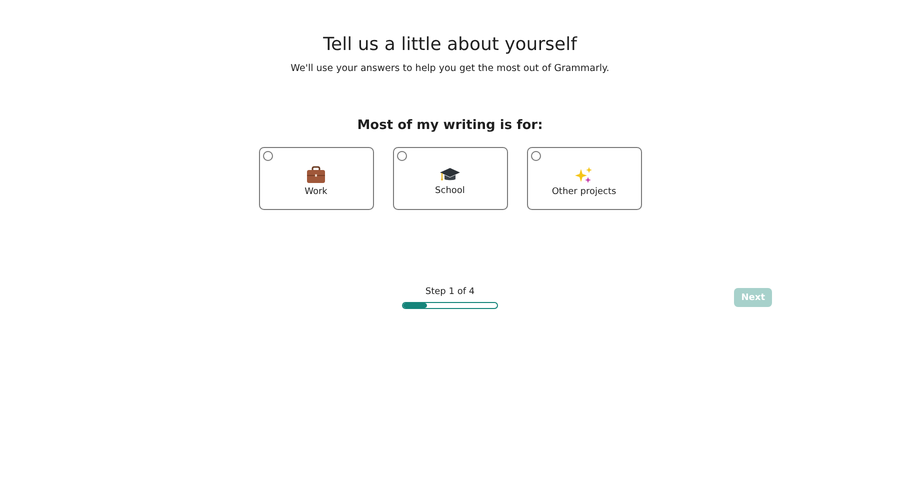 The height and width of the screenshot is (484, 900). I want to click on page-title: Tell us a little about yourself, so click(450, 45).